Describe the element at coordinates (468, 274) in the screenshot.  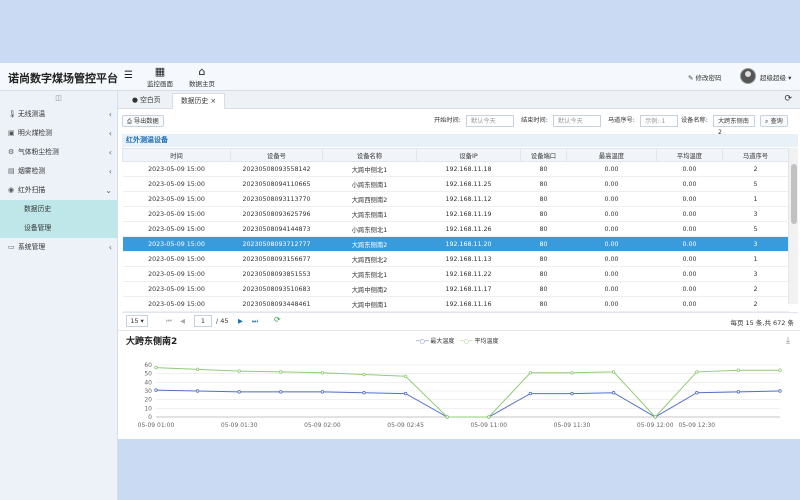
I see `table-cell: 192.168.11.22` at that location.